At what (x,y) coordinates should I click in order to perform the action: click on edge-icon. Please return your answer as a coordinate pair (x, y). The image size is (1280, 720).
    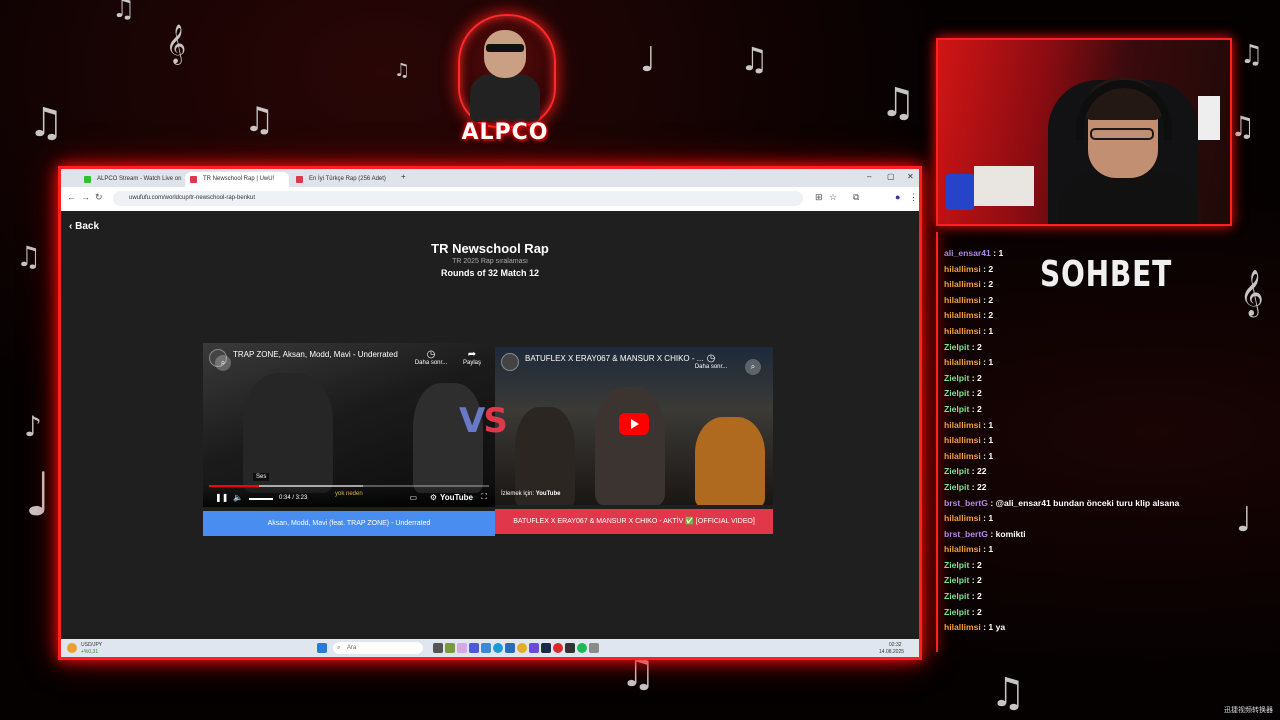
    Looking at the image, I should click on (498, 648).